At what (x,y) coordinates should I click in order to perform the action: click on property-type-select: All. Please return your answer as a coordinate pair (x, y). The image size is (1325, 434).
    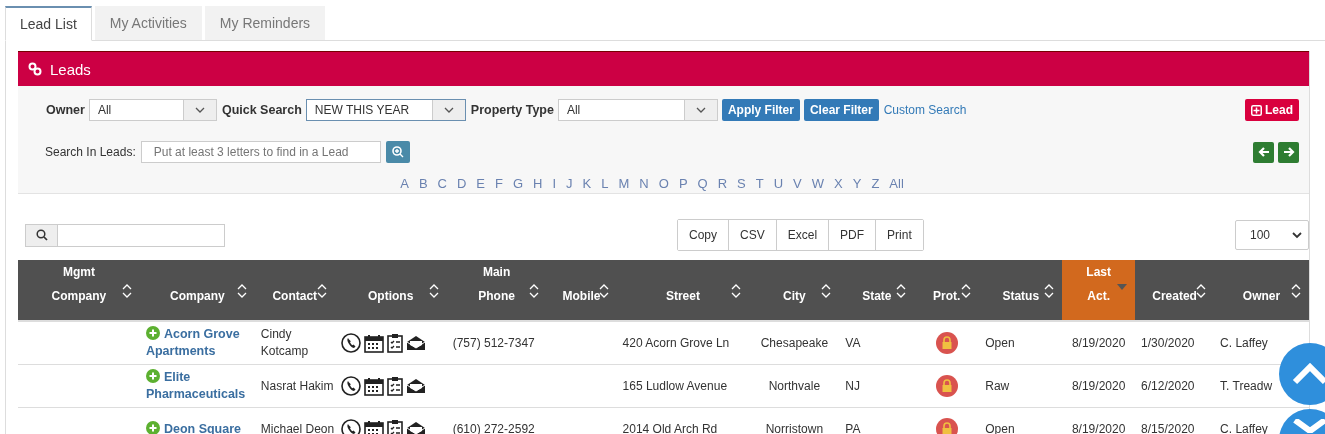
    Looking at the image, I should click on (637, 110).